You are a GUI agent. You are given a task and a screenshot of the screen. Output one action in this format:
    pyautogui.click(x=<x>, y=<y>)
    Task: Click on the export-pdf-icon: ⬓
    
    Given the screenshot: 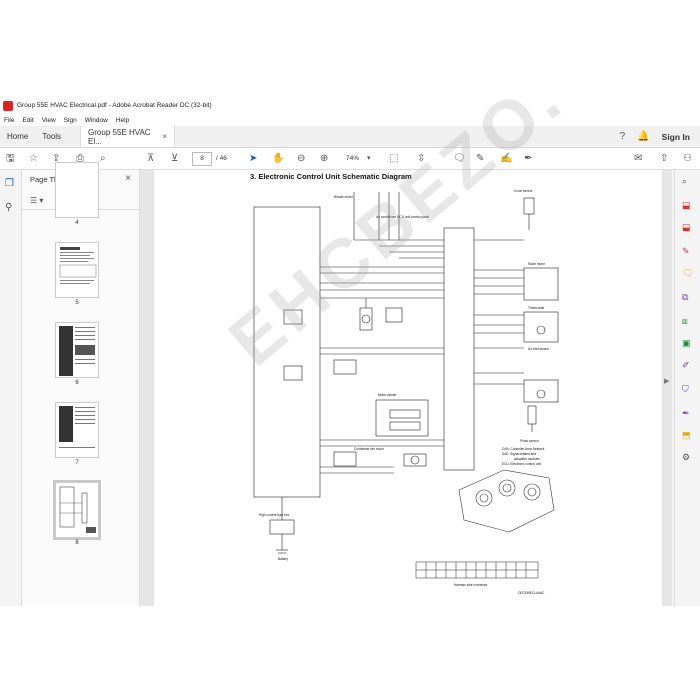 What is the action you would take?
    pyautogui.click(x=686, y=205)
    